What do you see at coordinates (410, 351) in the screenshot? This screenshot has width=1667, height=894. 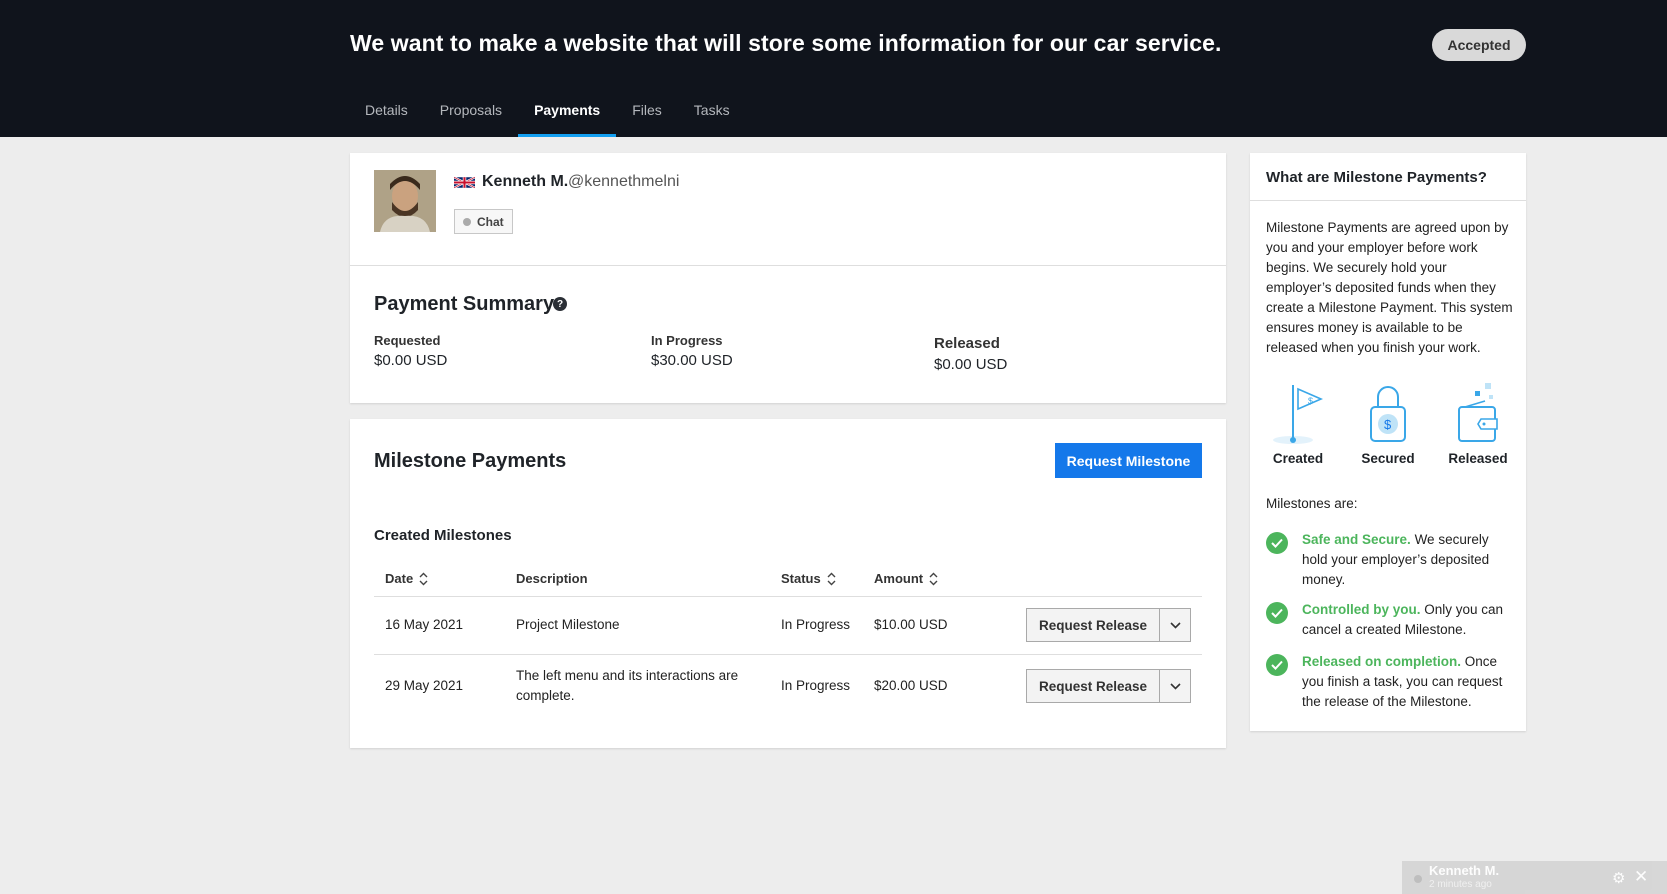 I see `requested-summary: Requested $0.00 USD` at bounding box center [410, 351].